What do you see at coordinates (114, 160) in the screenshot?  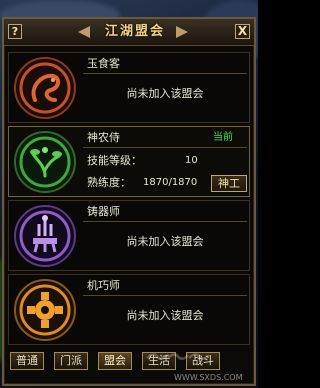 I see `skill-level-label: 技能等级：` at bounding box center [114, 160].